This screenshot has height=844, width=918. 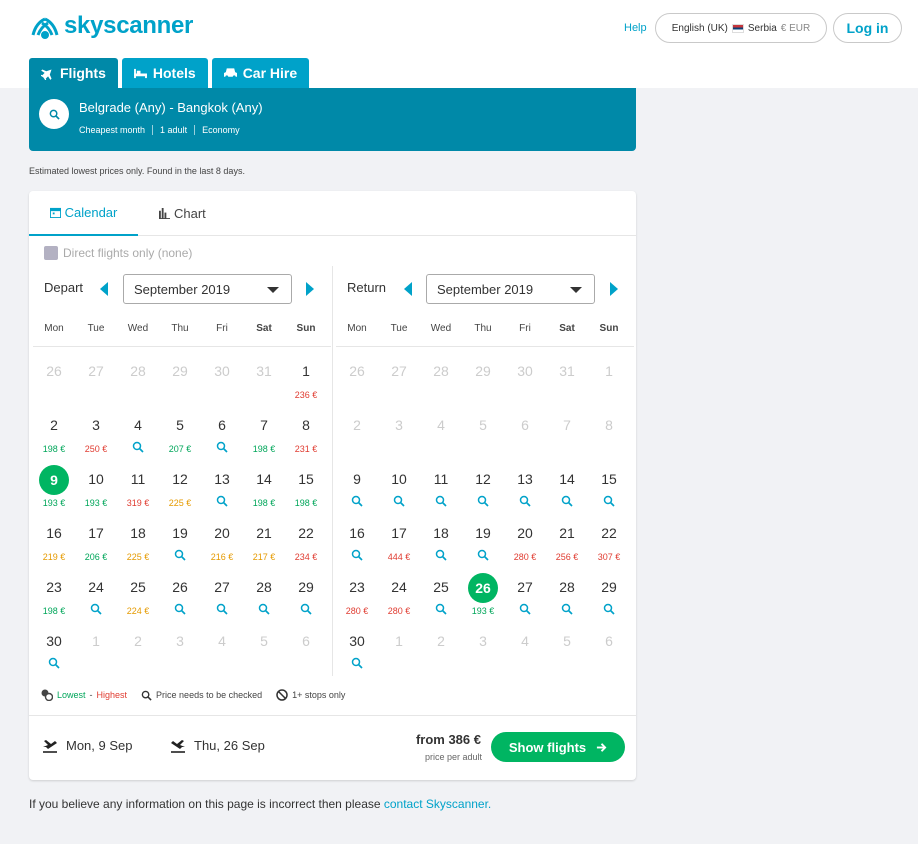 What do you see at coordinates (54, 328) in the screenshot?
I see `weekday-label: Mon` at bounding box center [54, 328].